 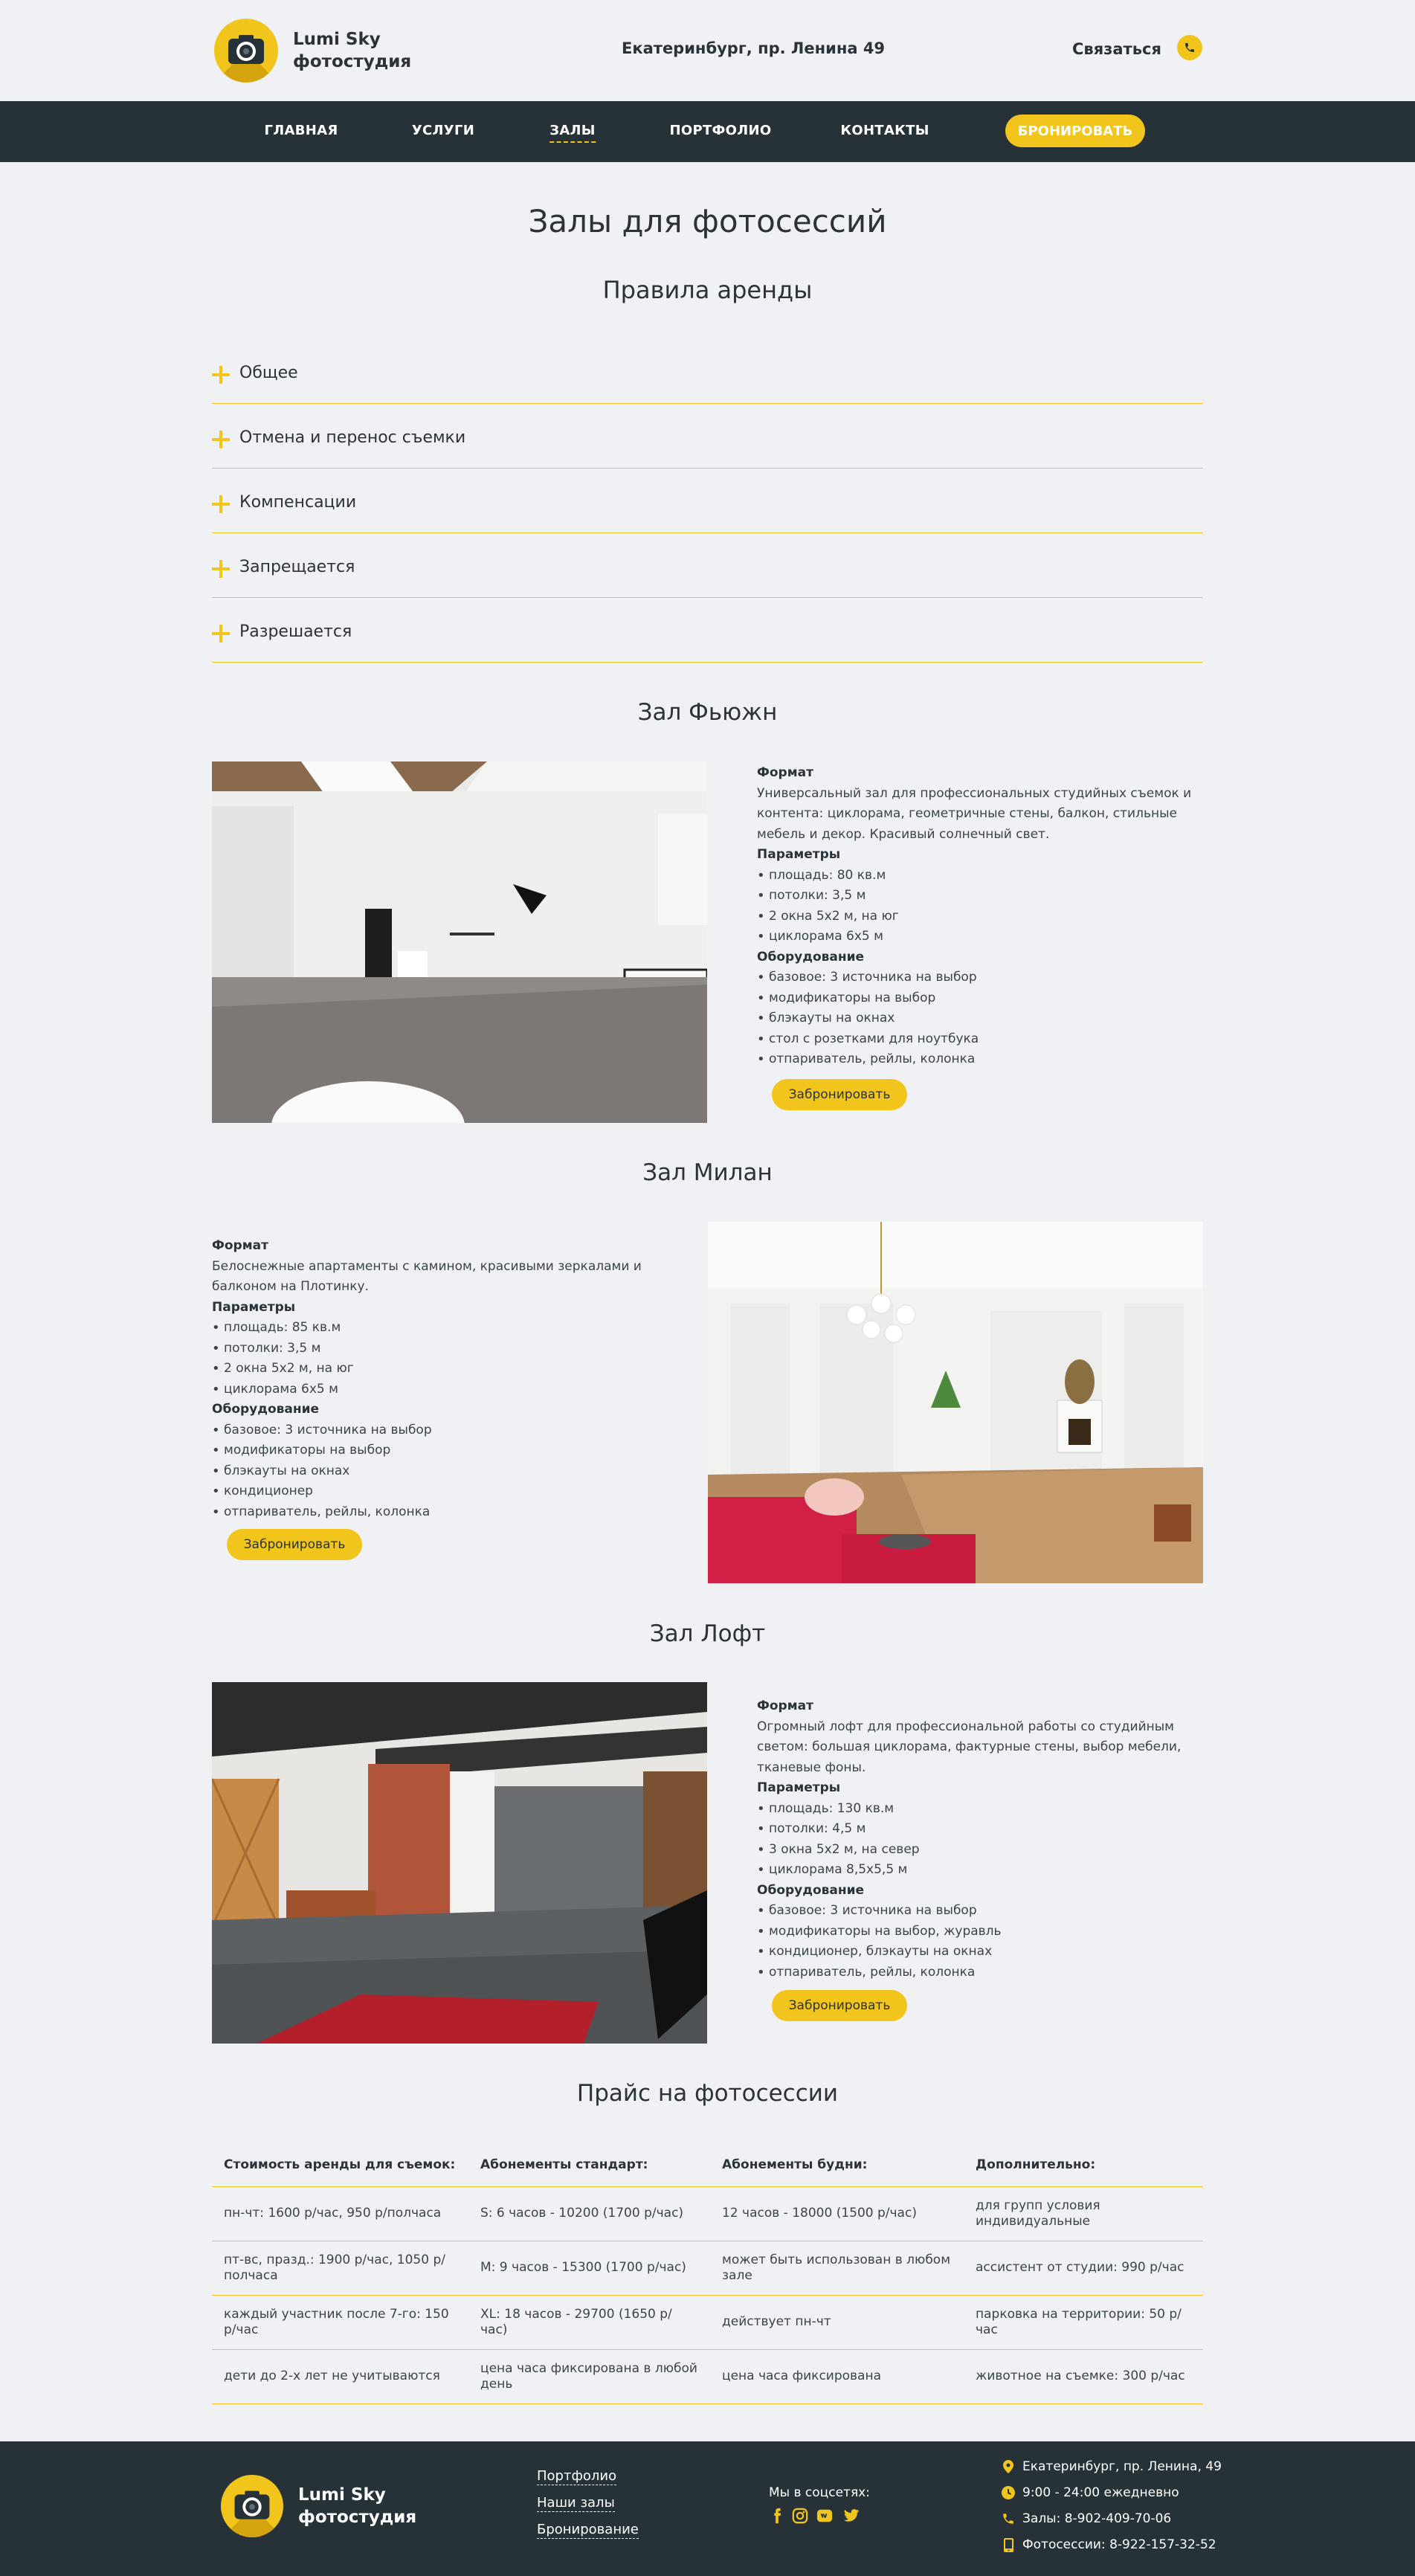 What do you see at coordinates (840, 1094) in the screenshot?
I see `hall-fusion-book-button: Забронировать` at bounding box center [840, 1094].